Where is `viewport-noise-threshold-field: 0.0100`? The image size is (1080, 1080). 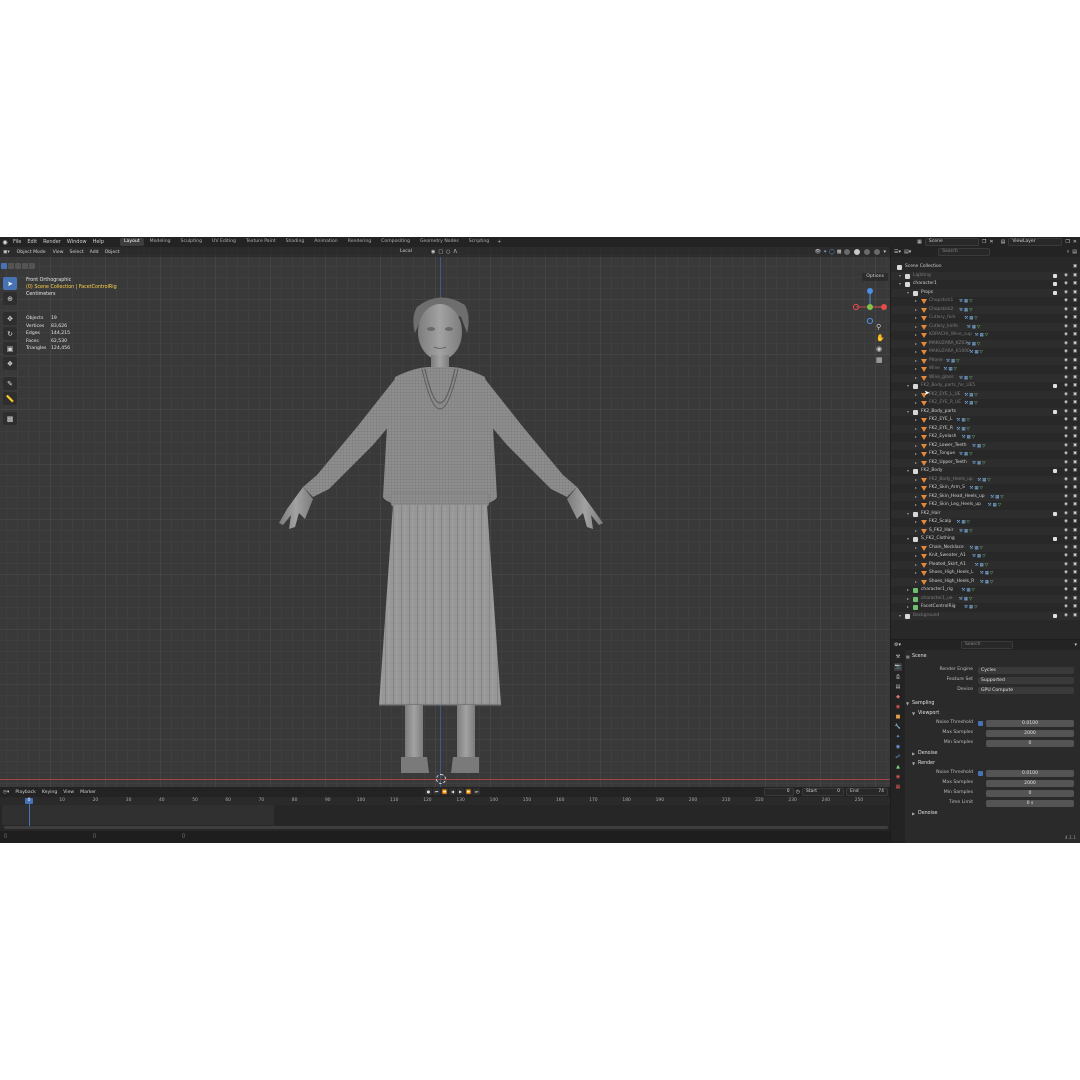
viewport-noise-threshold-field: 0.0100 is located at coordinates (1030, 723).